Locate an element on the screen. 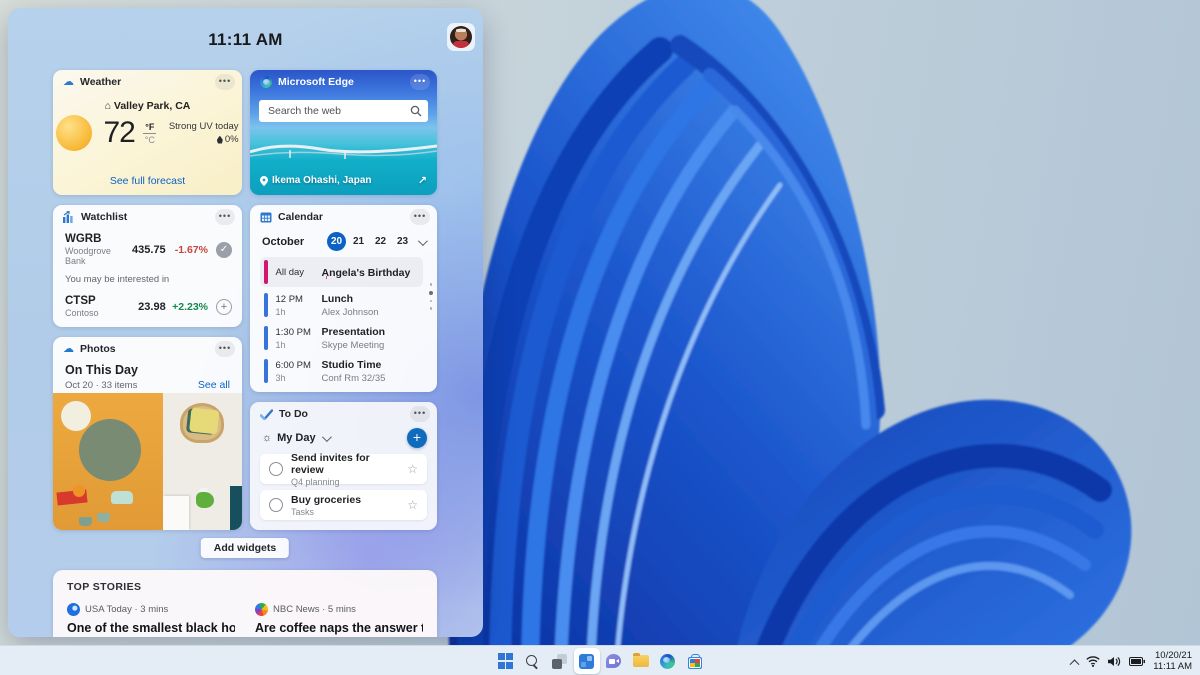 The width and height of the screenshot is (1200, 675). stock-change: -1.67% is located at coordinates (191, 249).